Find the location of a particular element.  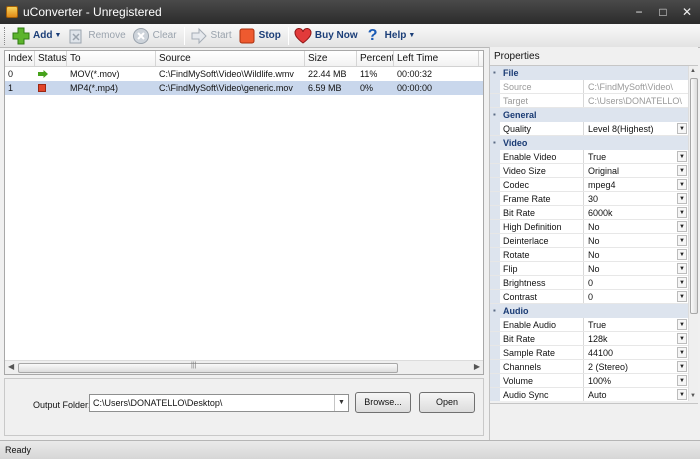

property-name: Flip is located at coordinates (537, 268).